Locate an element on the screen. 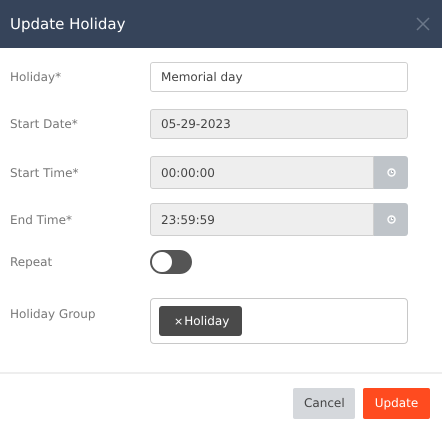  field-label: Holiday* is located at coordinates (36, 77).